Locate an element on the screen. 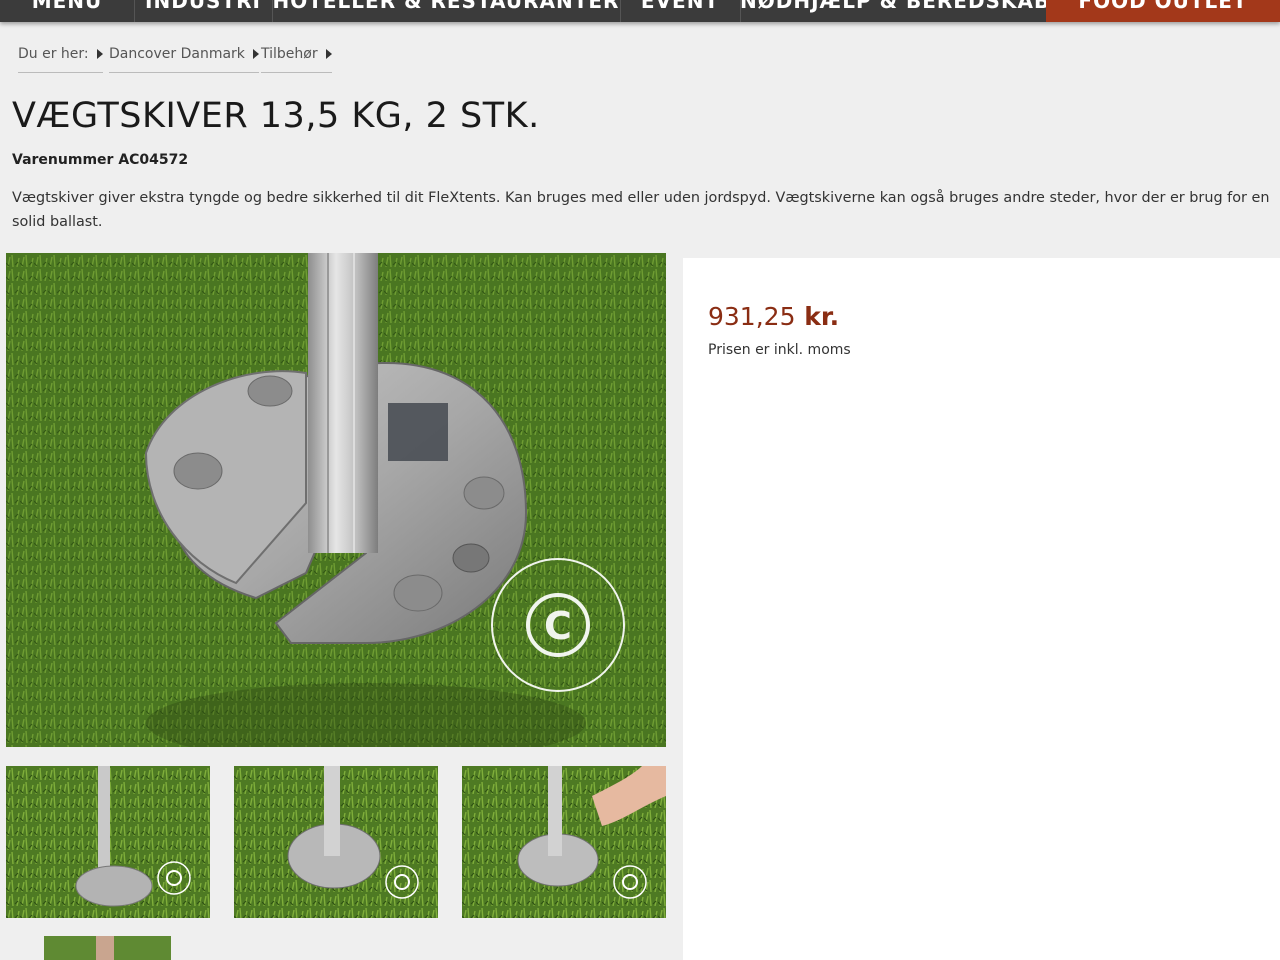 Image resolution: width=1280 pixels, height=960 pixels. nav-item-industri: INDUSTRI is located at coordinates (203, 11).